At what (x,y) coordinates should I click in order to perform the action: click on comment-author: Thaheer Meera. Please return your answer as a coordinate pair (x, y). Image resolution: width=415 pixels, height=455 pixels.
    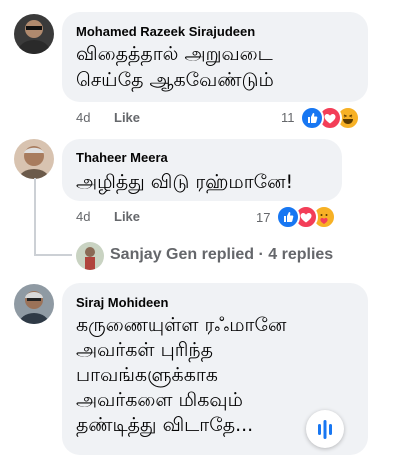
    Looking at the image, I should click on (122, 157).